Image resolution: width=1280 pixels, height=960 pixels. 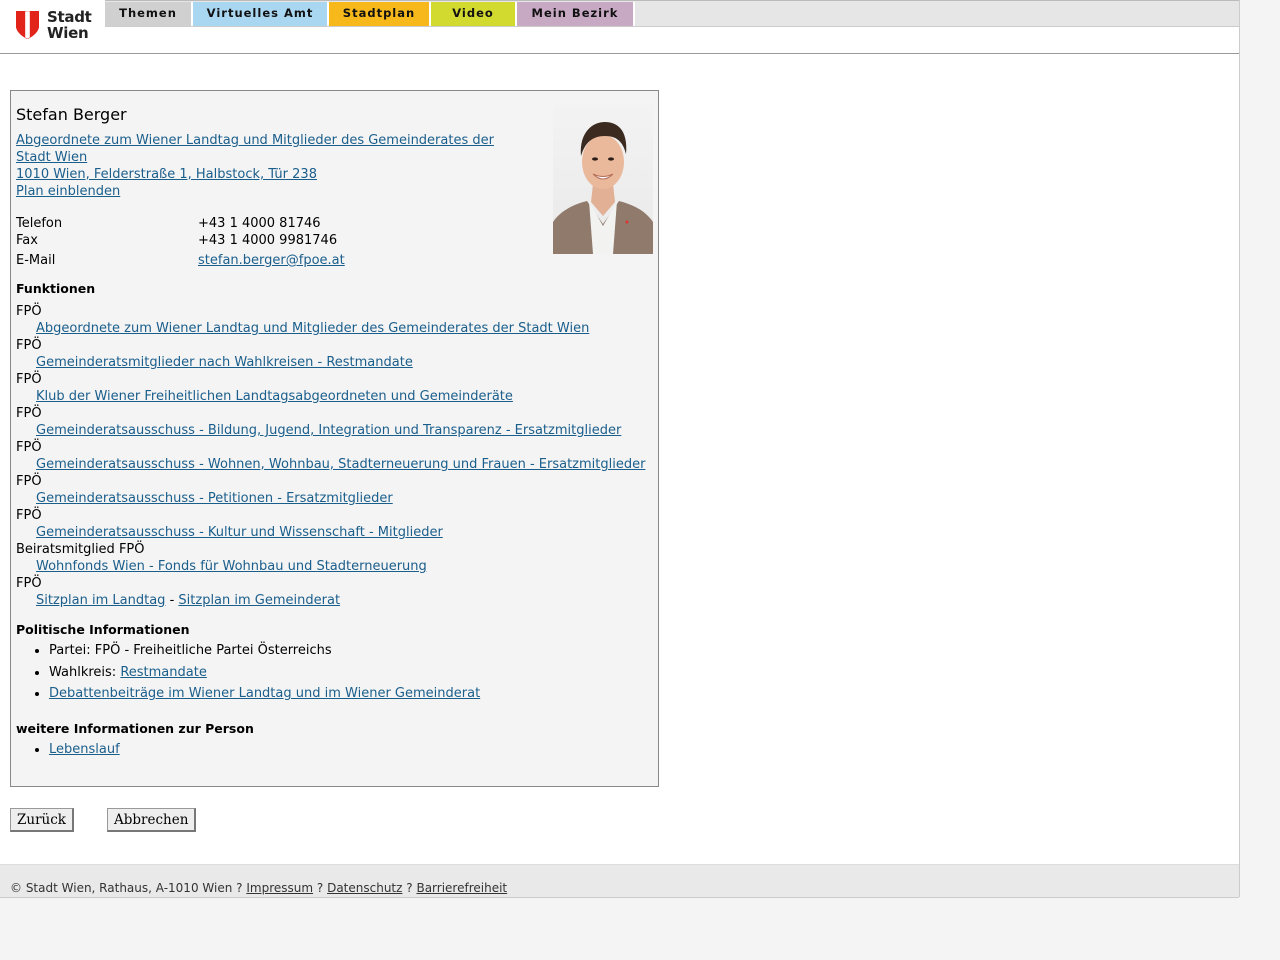 What do you see at coordinates (261, 14) in the screenshot?
I see `tab-virtuelles-amt: Virtuelles Amt` at bounding box center [261, 14].